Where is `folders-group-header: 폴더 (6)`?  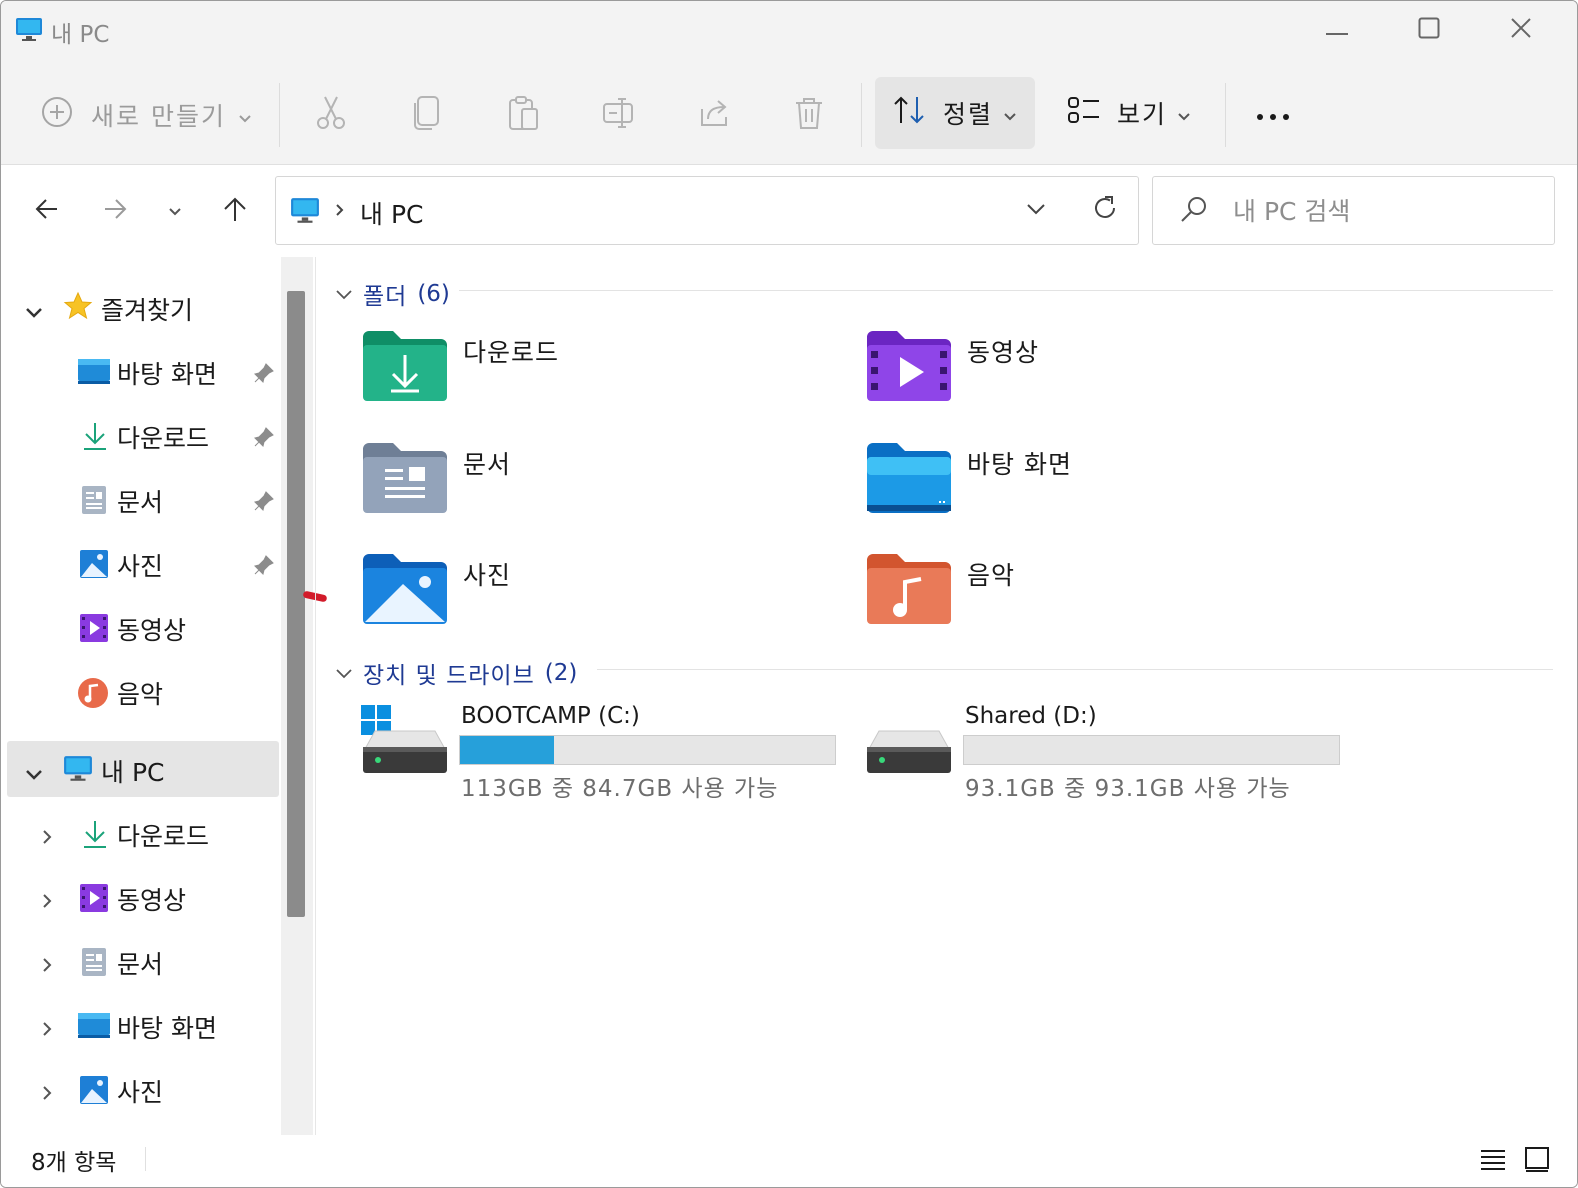
folders-group-header: 폴더 (6) is located at coordinates (392, 294).